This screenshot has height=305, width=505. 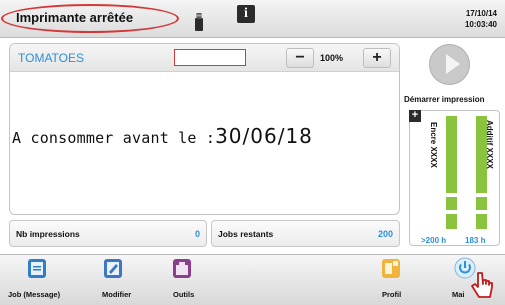 What do you see at coordinates (197, 234) in the screenshot?
I see `nb-impressions-value: 0` at bounding box center [197, 234].